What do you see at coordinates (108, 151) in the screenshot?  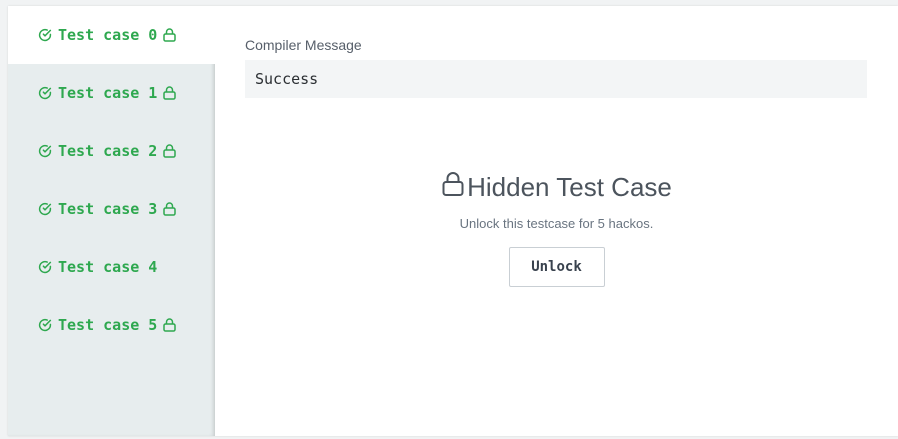 I see `tab-label: Test case 2` at bounding box center [108, 151].